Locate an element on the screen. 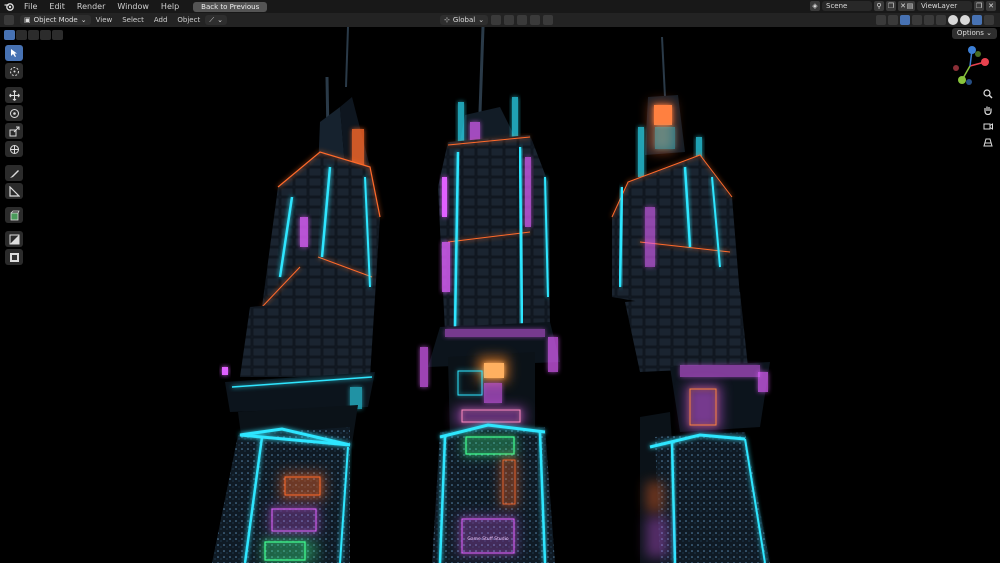 This screenshot has width=1000, height=563. options-dropdown: Options ⌄ is located at coordinates (974, 33).